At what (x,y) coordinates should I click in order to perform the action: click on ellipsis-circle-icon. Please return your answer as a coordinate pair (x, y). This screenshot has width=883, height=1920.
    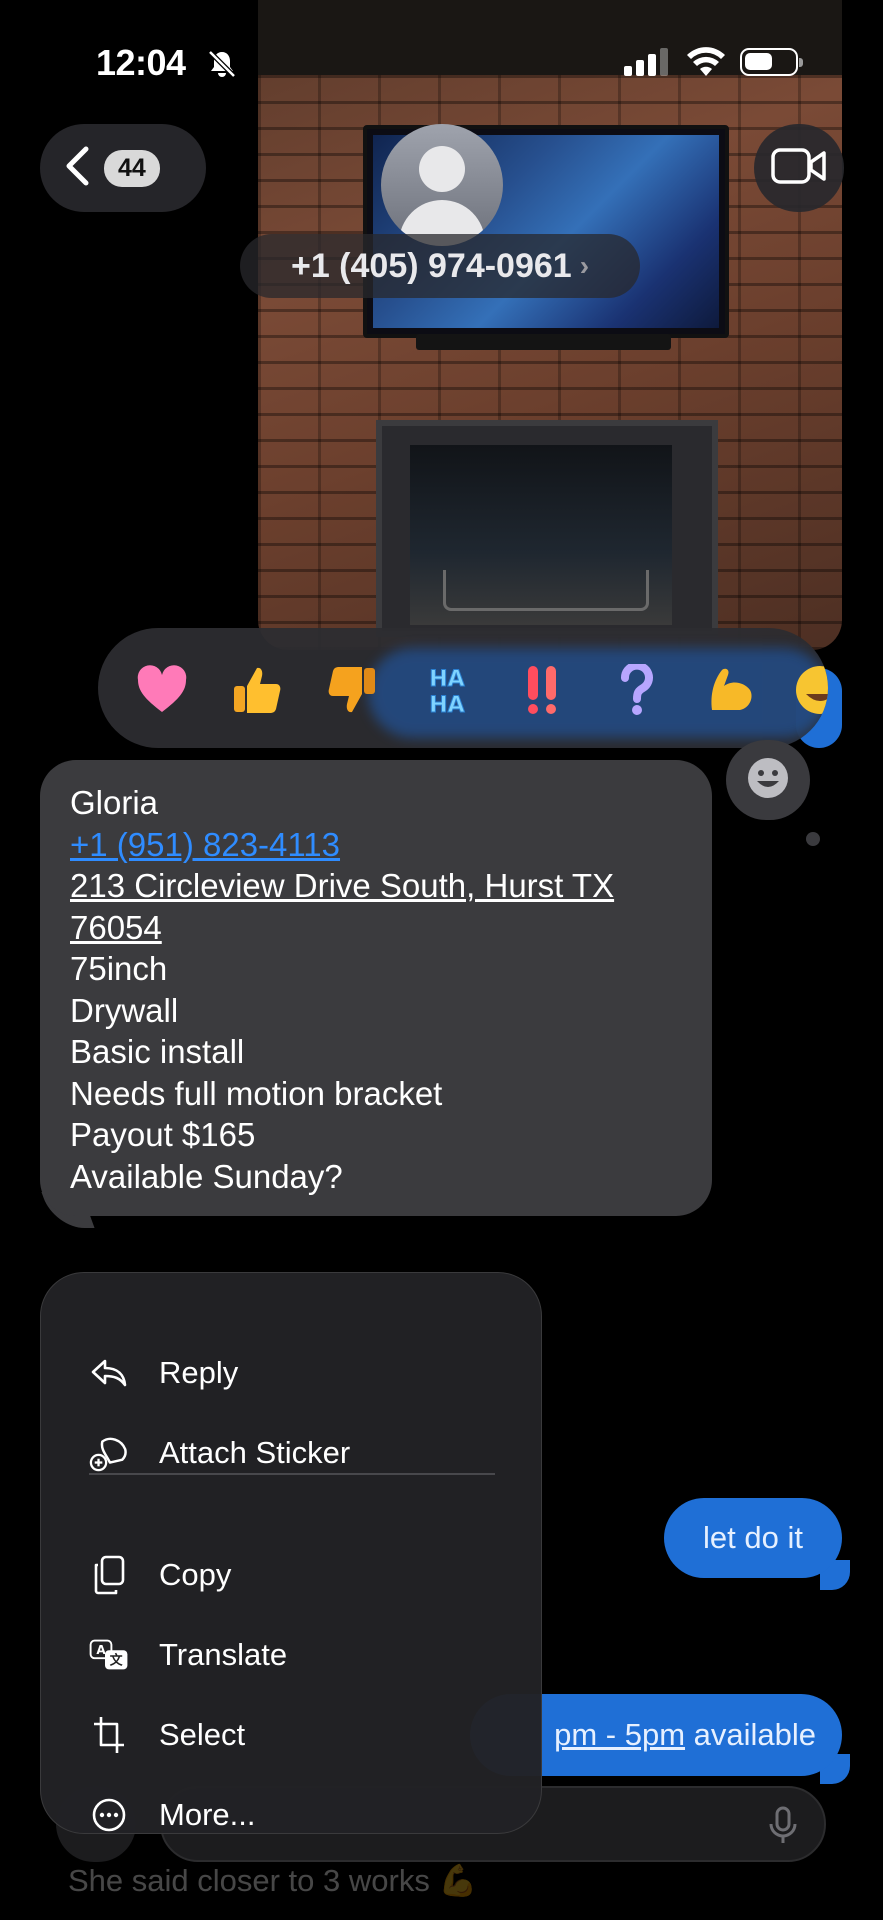
    Looking at the image, I should click on (109, 1815).